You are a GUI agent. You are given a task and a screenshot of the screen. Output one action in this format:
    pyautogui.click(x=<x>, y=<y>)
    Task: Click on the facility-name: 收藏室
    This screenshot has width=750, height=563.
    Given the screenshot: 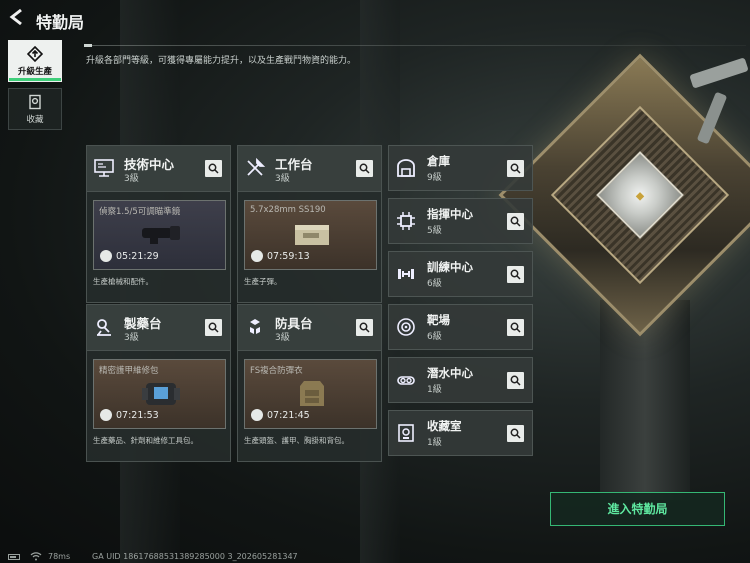 What is the action you would take?
    pyautogui.click(x=444, y=426)
    